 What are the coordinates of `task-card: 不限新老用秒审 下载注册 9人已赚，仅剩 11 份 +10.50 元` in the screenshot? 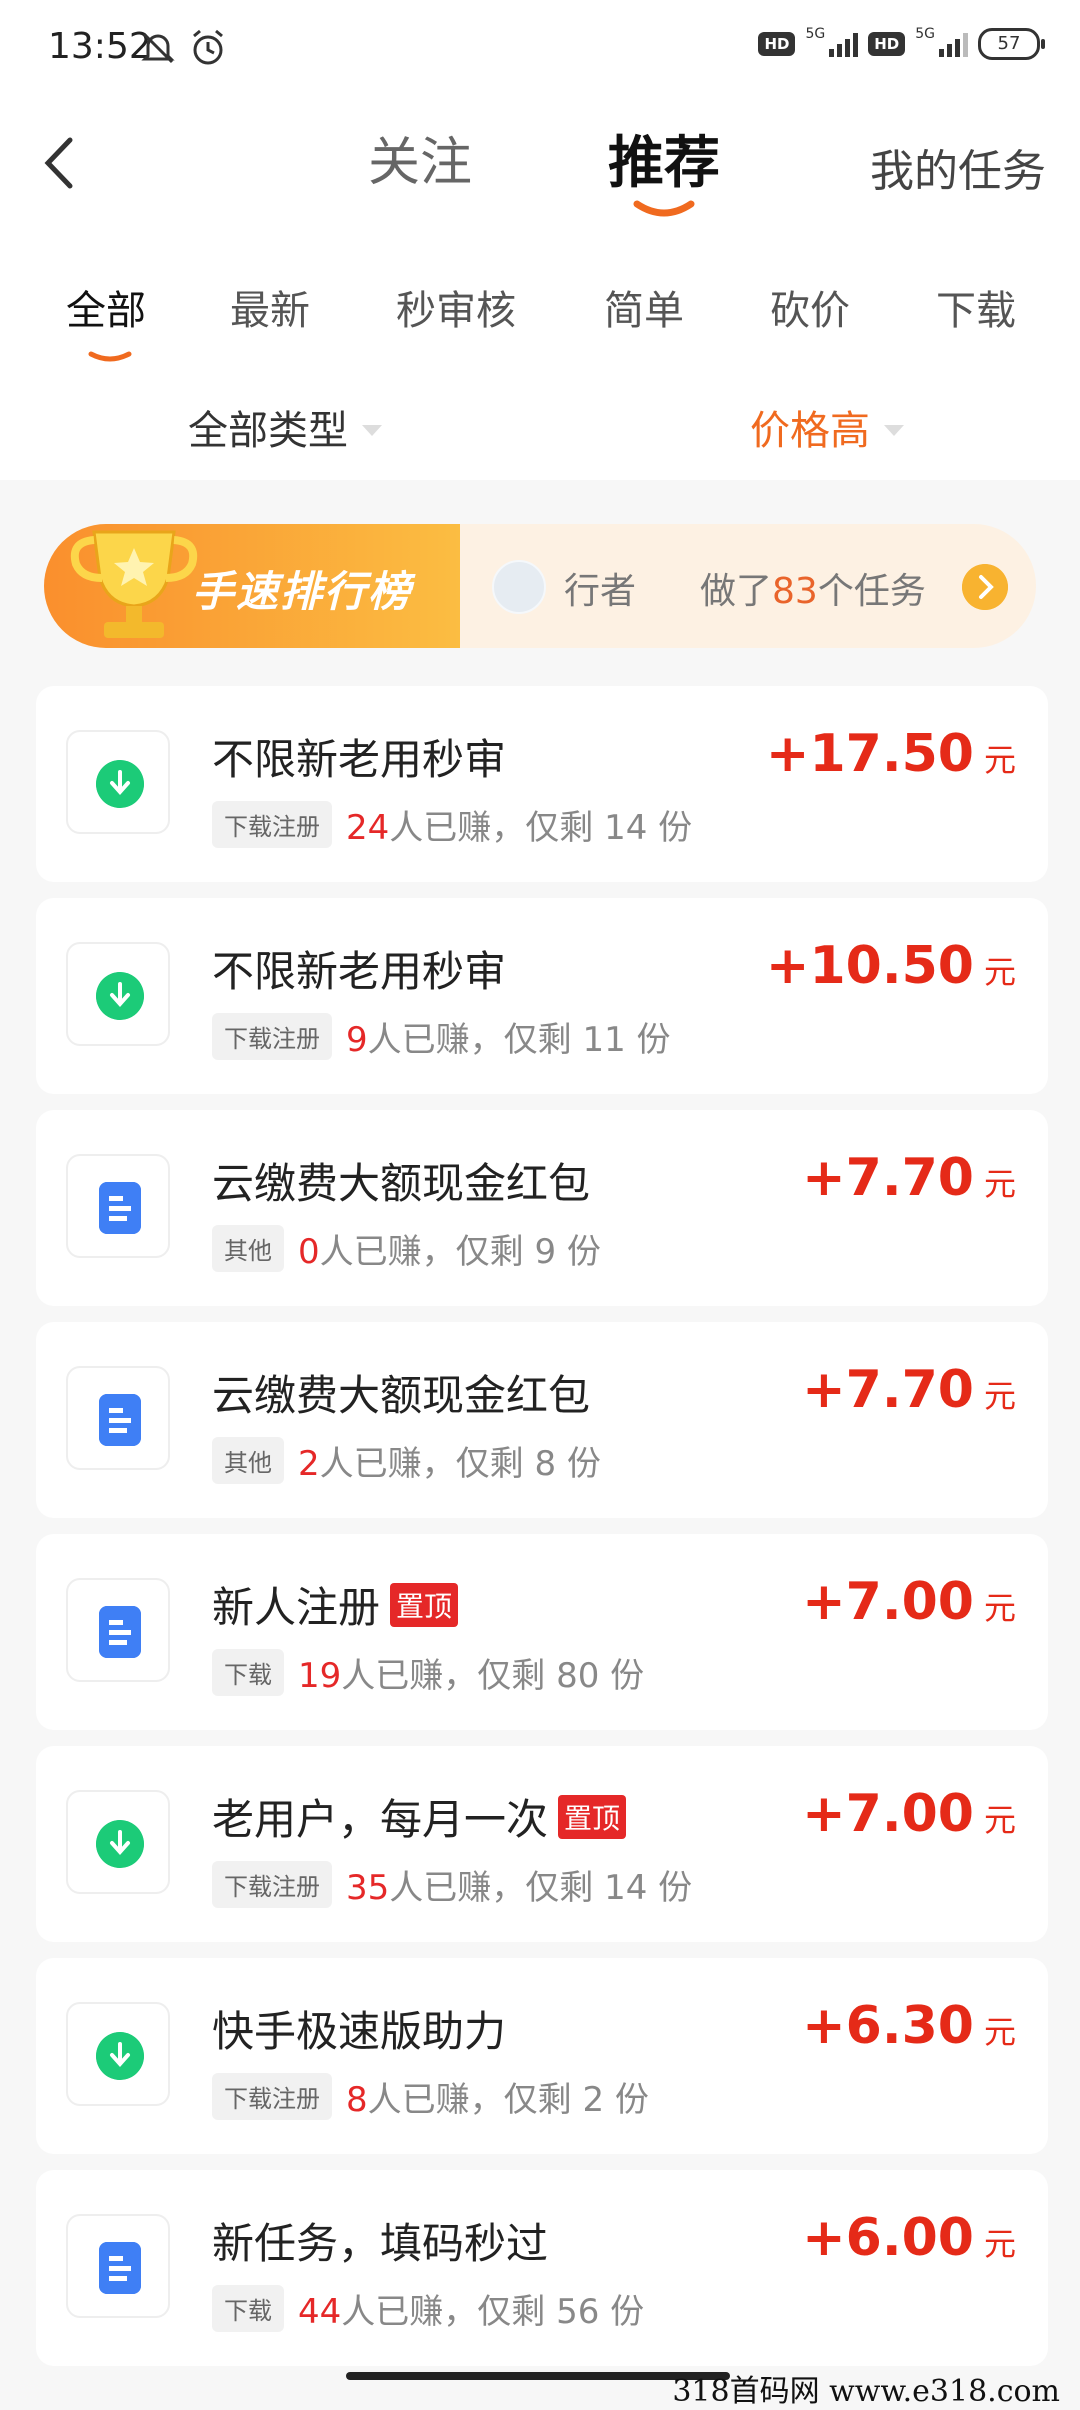 It's located at (542, 996).